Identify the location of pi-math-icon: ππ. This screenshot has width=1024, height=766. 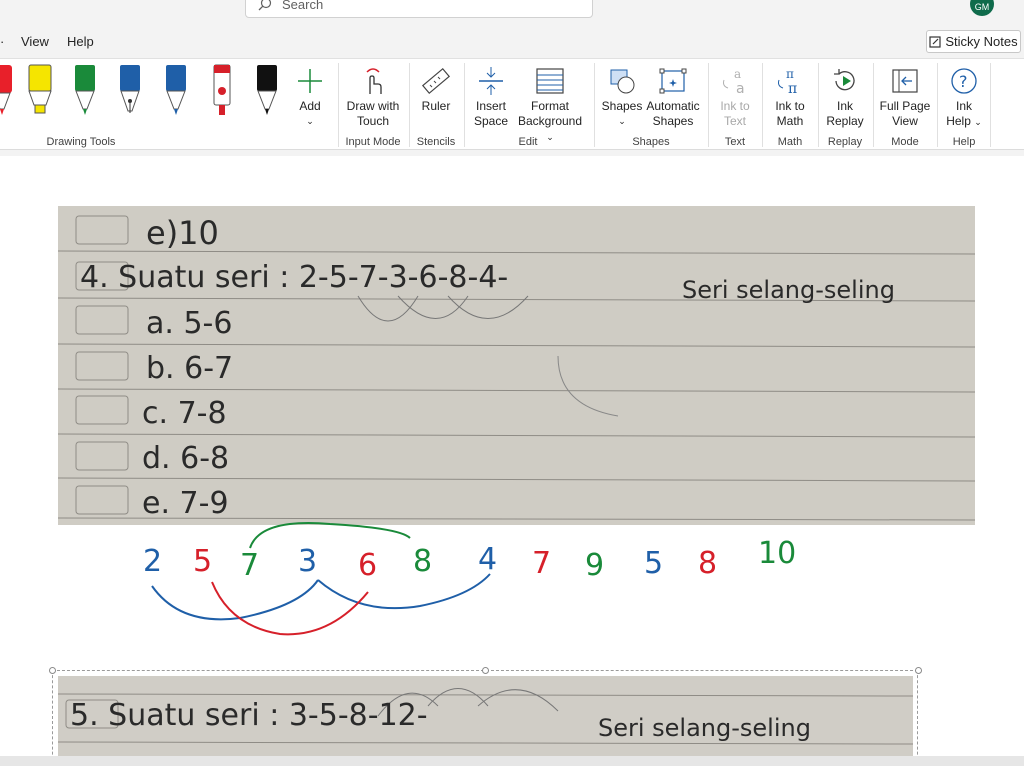
(787, 81).